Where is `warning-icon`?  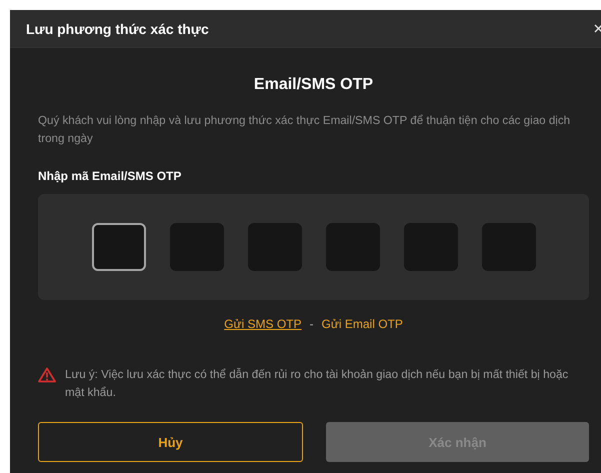 warning-icon is located at coordinates (47, 375).